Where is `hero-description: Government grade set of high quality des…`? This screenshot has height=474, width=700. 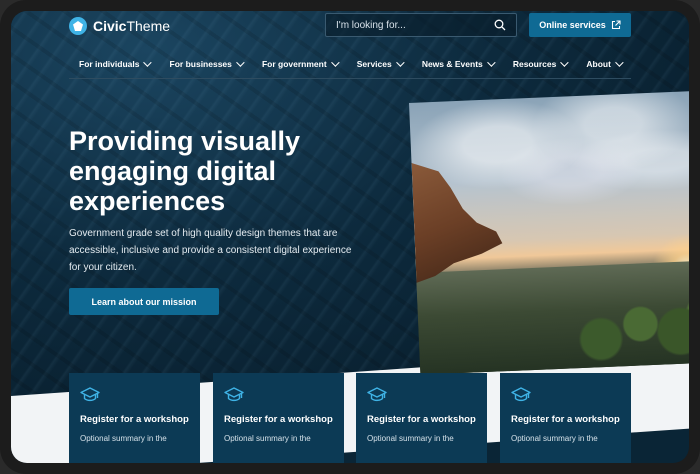
hero-description: Government grade set of high quality des… is located at coordinates (210, 250).